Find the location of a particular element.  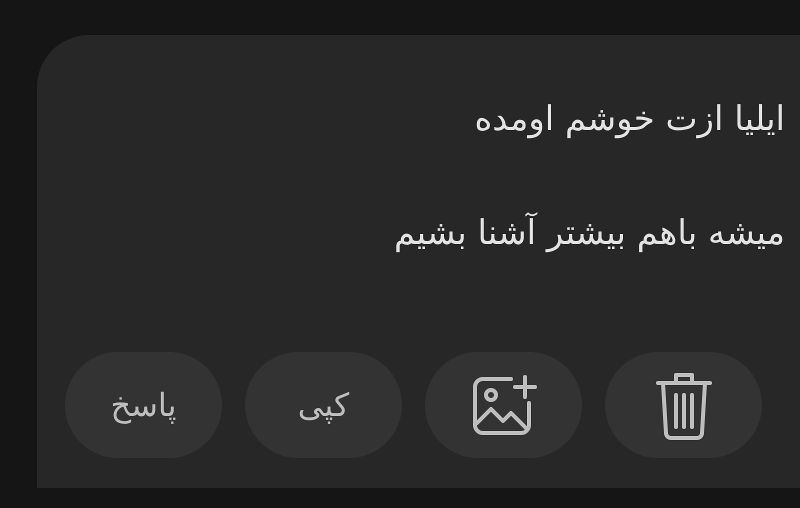

message-text: ایلیا ازت خوشم اومده is located at coordinates (629, 119).